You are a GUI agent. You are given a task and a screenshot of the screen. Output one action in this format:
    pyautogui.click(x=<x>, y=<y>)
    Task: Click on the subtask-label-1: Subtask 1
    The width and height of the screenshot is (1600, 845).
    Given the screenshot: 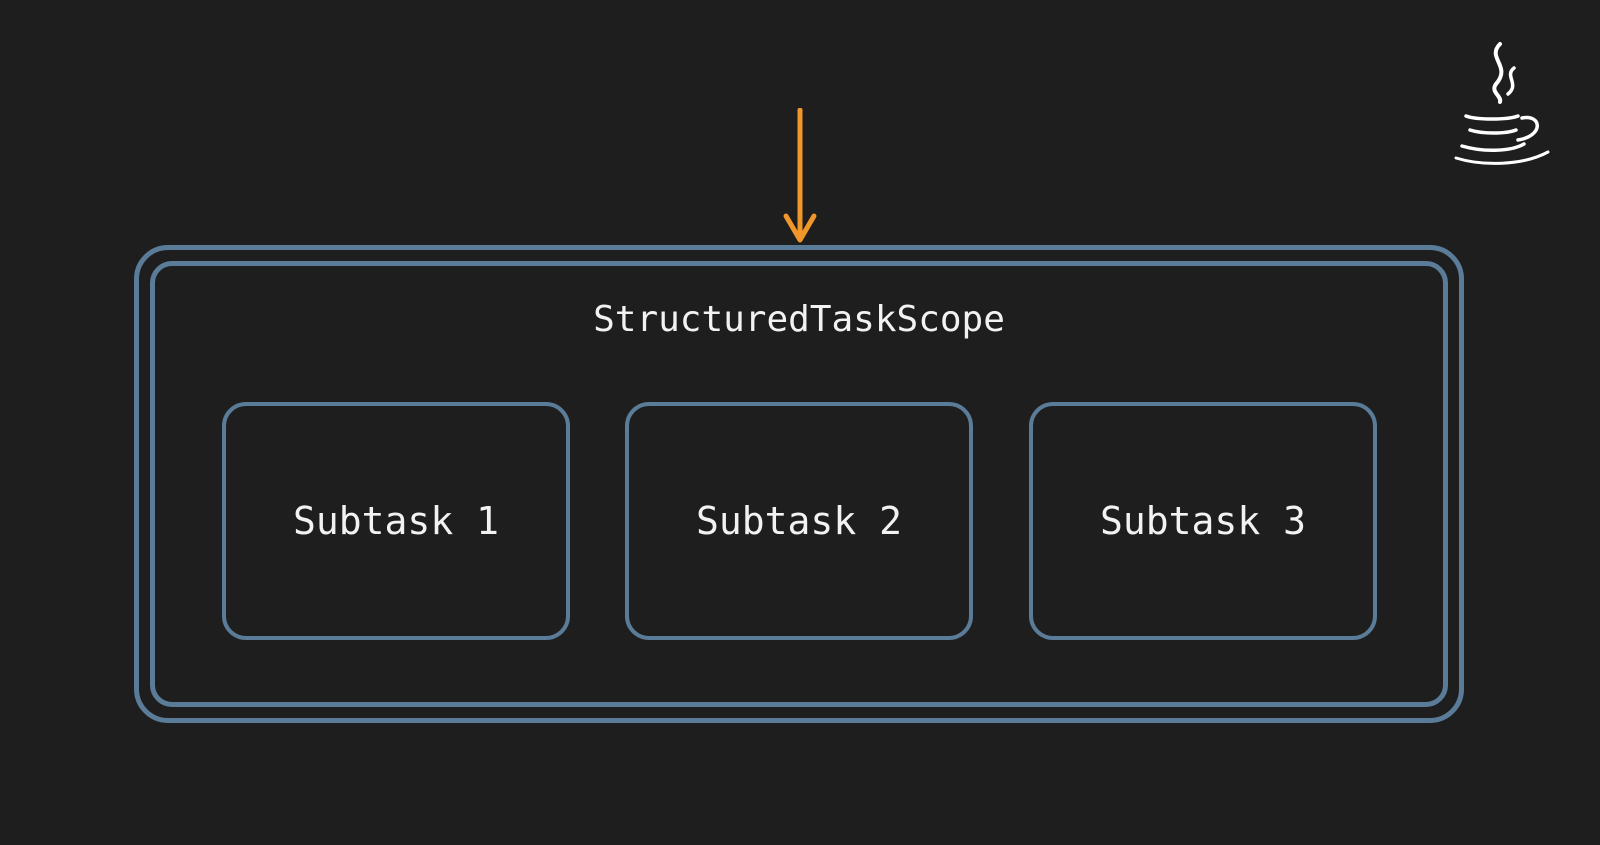 What is the action you would take?
    pyautogui.click(x=396, y=521)
    